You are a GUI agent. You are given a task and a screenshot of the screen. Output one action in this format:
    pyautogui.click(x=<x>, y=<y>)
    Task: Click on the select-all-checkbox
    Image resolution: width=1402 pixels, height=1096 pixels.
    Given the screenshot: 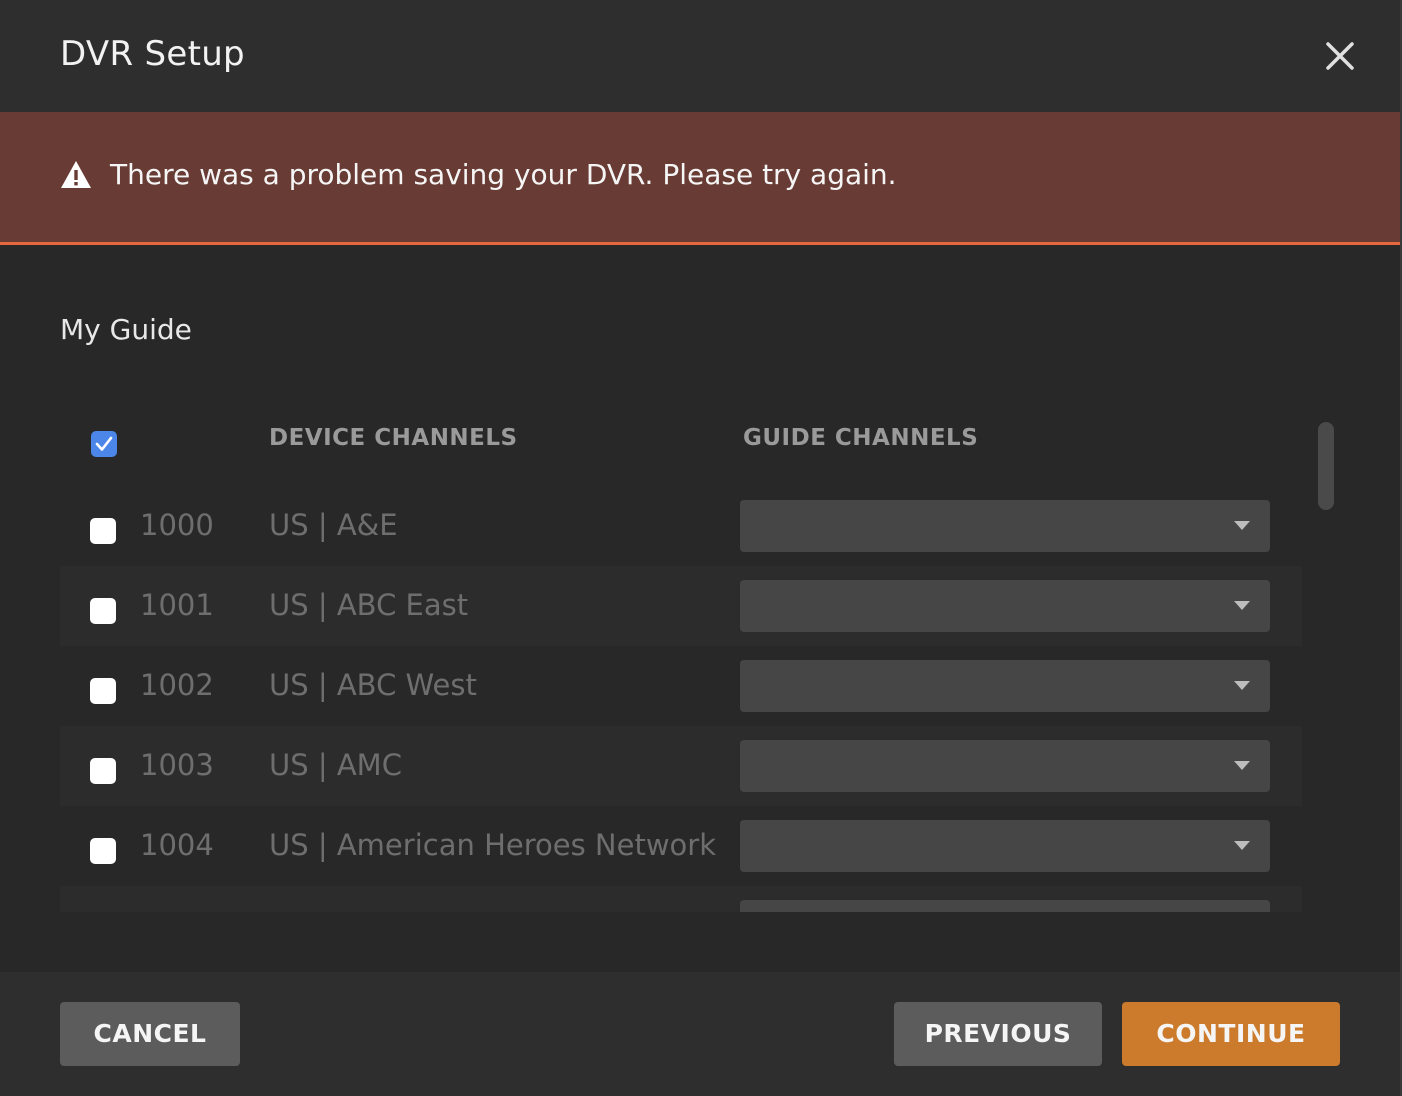 What is the action you would take?
    pyautogui.click(x=104, y=444)
    